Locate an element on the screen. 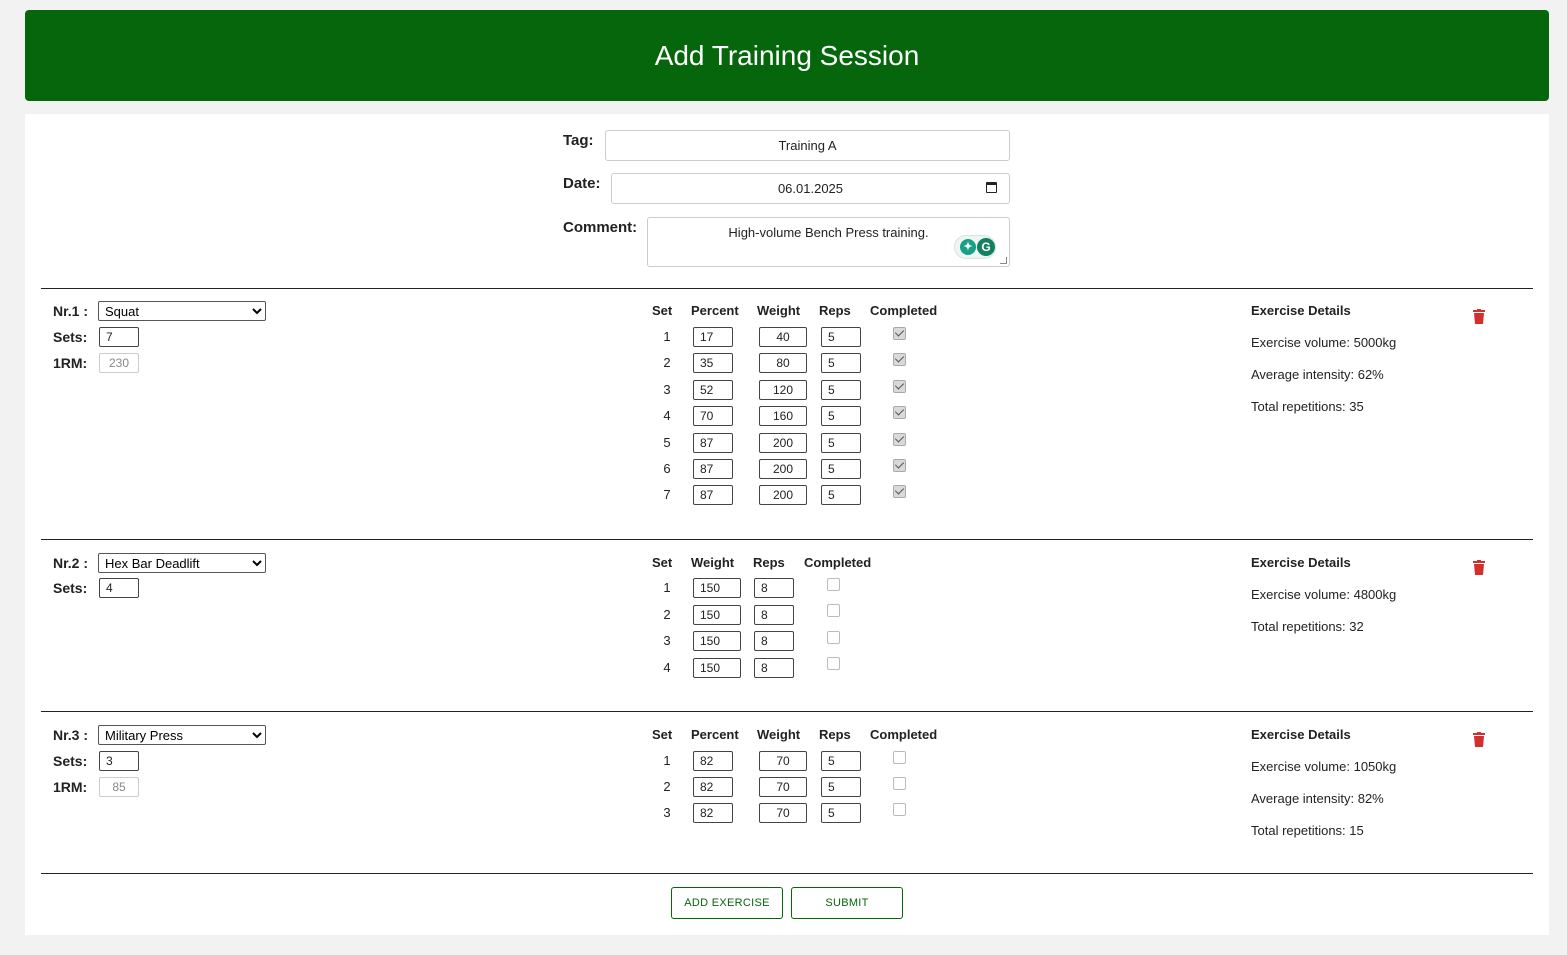  top-strip is located at coordinates (783, 5).